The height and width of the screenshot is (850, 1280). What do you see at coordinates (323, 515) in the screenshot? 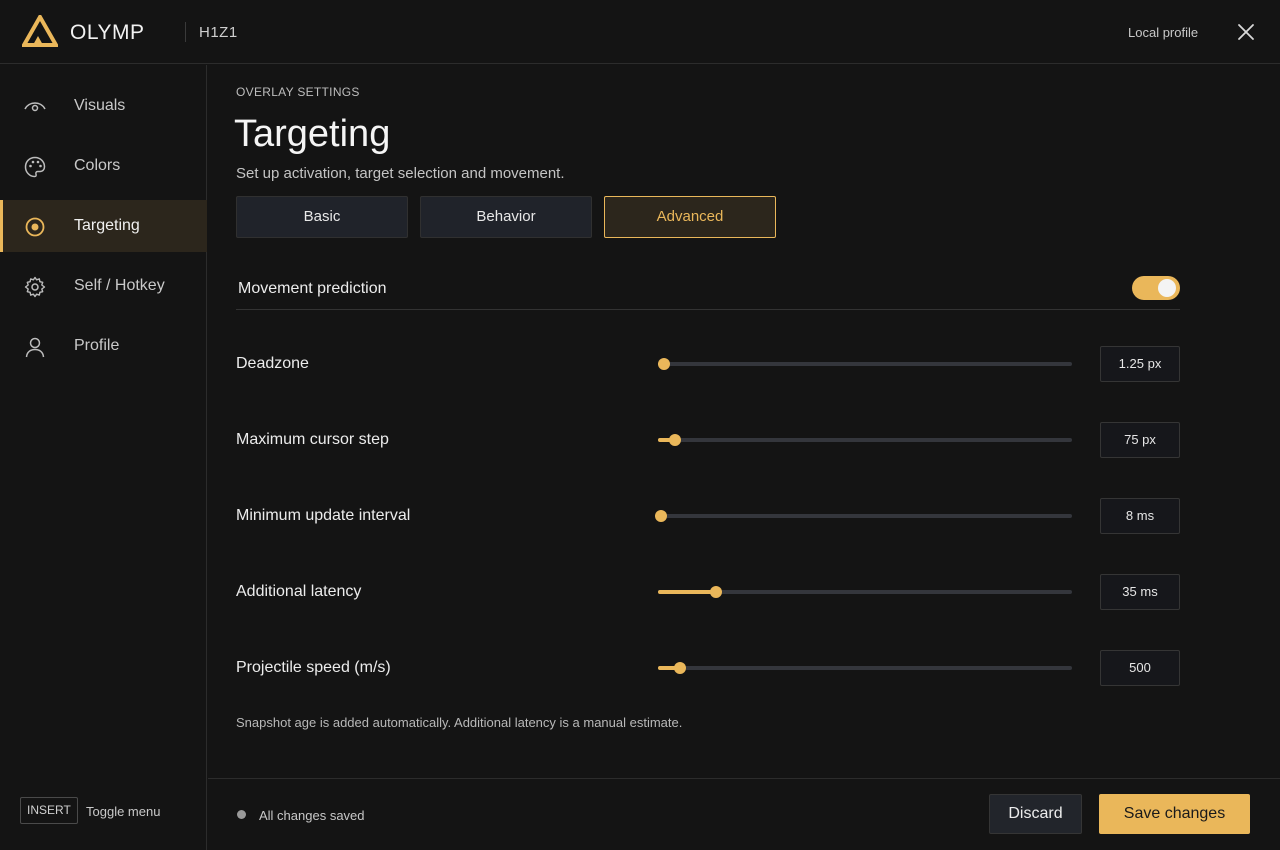
I see `min-update-interval-label: Minimum update interval` at bounding box center [323, 515].